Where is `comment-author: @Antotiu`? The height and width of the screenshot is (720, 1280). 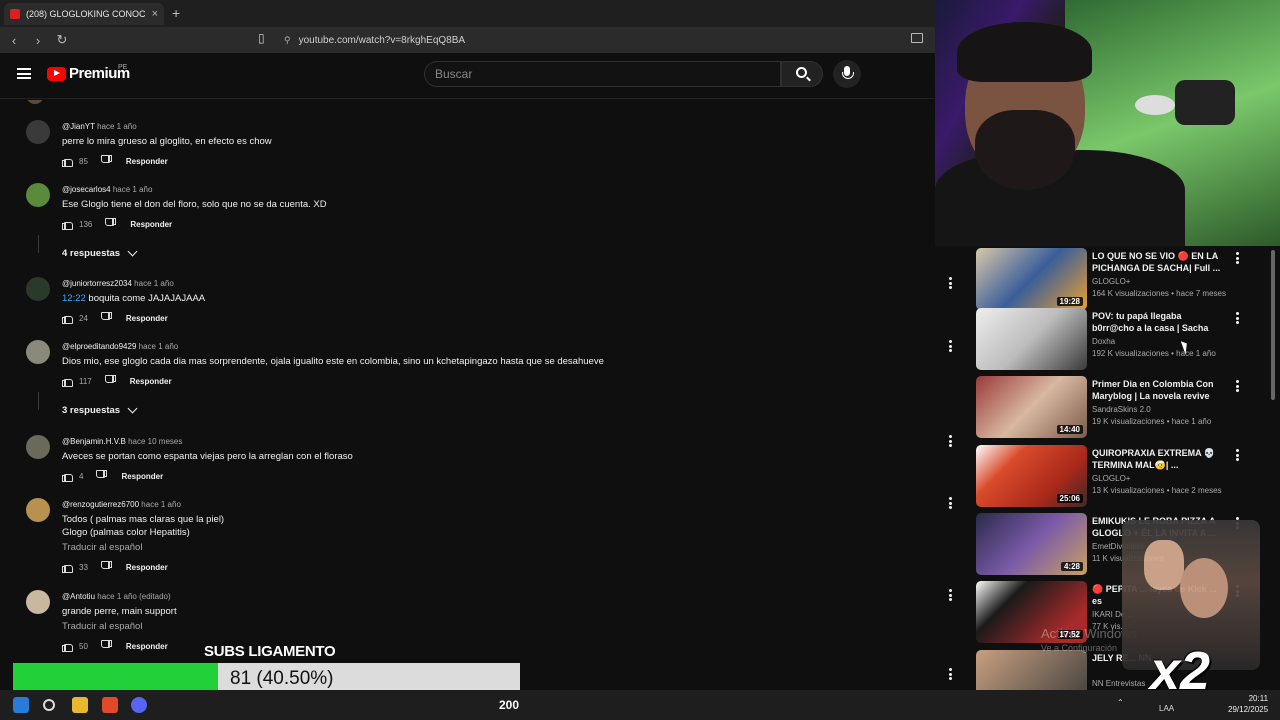 comment-author: @Antotiu is located at coordinates (78, 596).